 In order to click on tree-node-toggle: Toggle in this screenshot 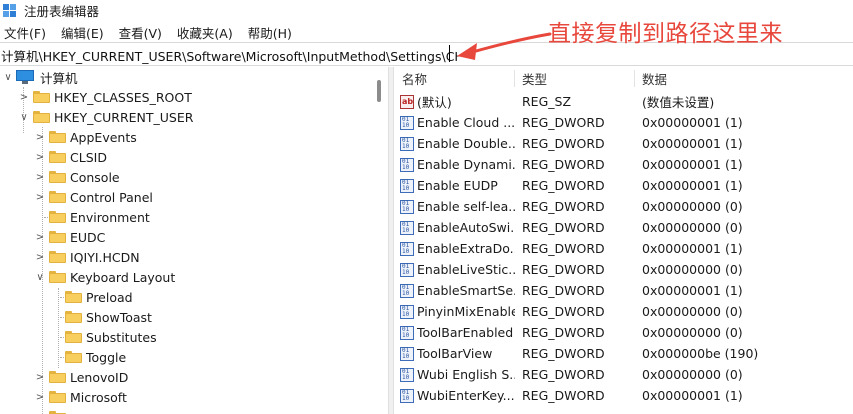, I will do `click(88, 357)`.